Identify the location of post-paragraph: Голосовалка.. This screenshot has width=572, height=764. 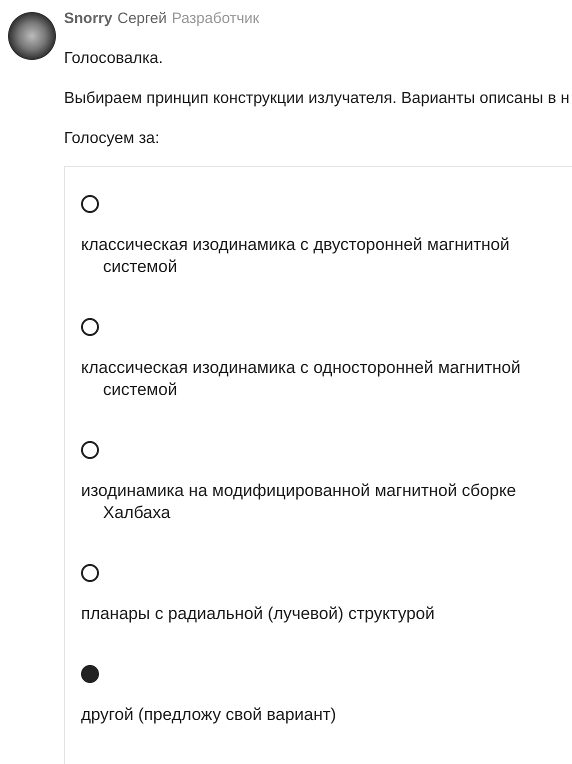
(114, 59).